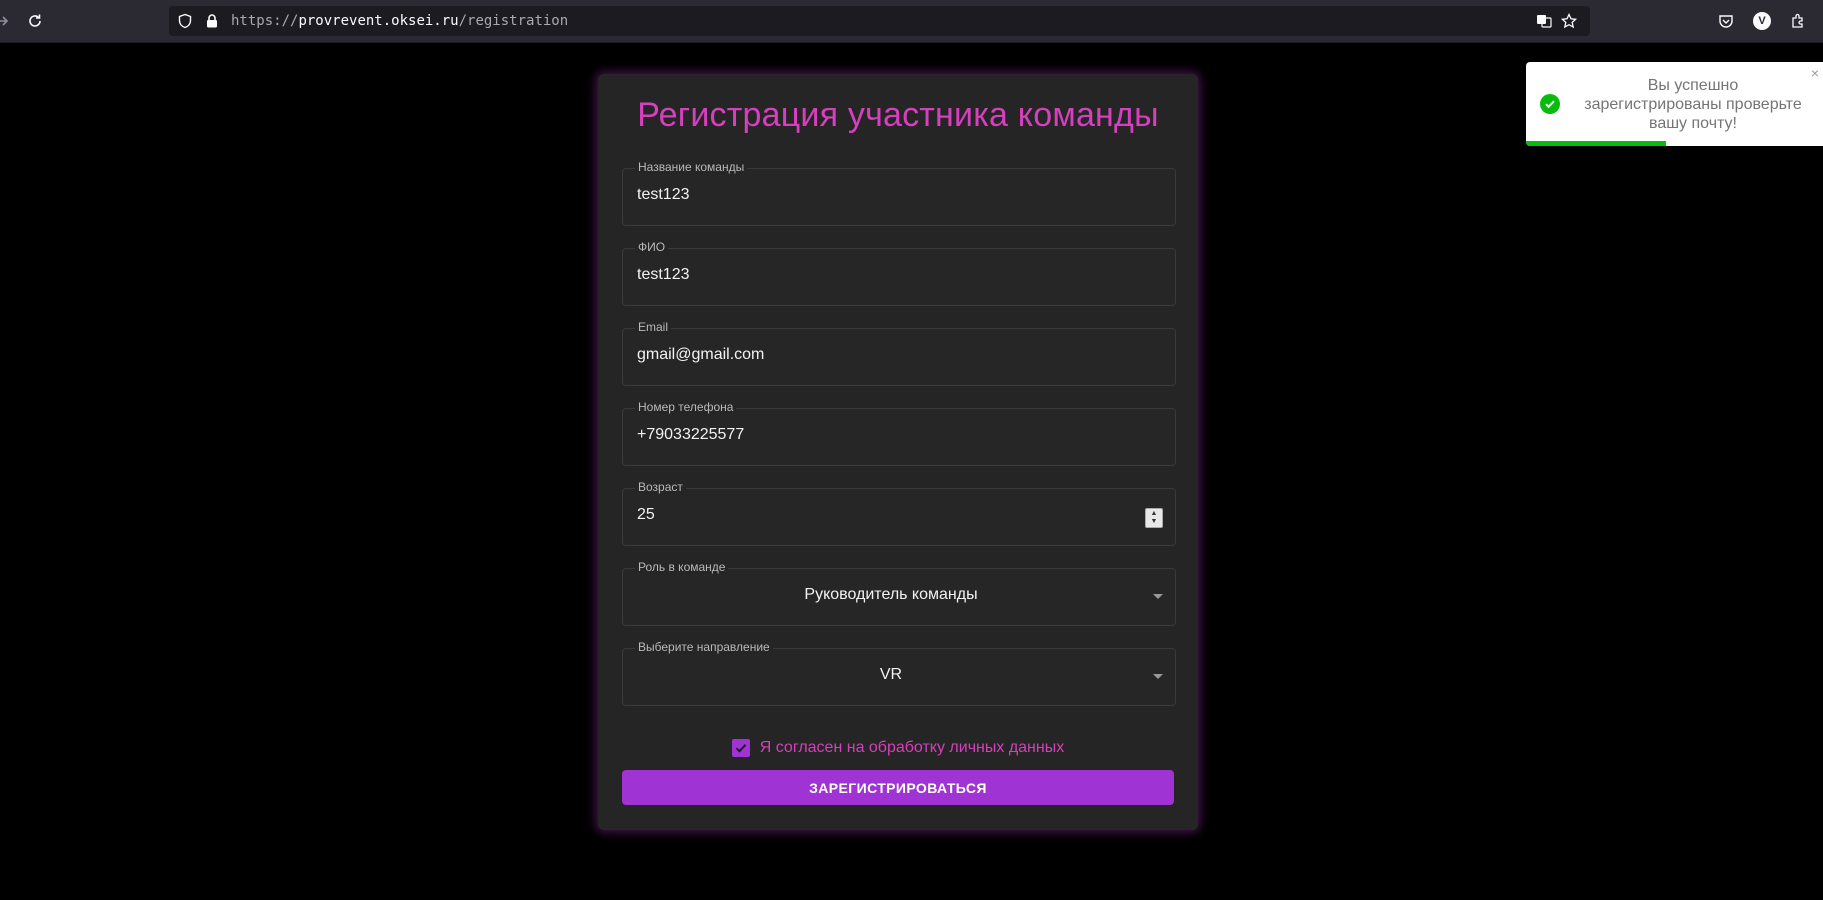 This screenshot has height=900, width=1823. What do you see at coordinates (898, 787) in the screenshot?
I see `register-button: ЗАРЕГИСТРИРОВАТЬСЯ` at bounding box center [898, 787].